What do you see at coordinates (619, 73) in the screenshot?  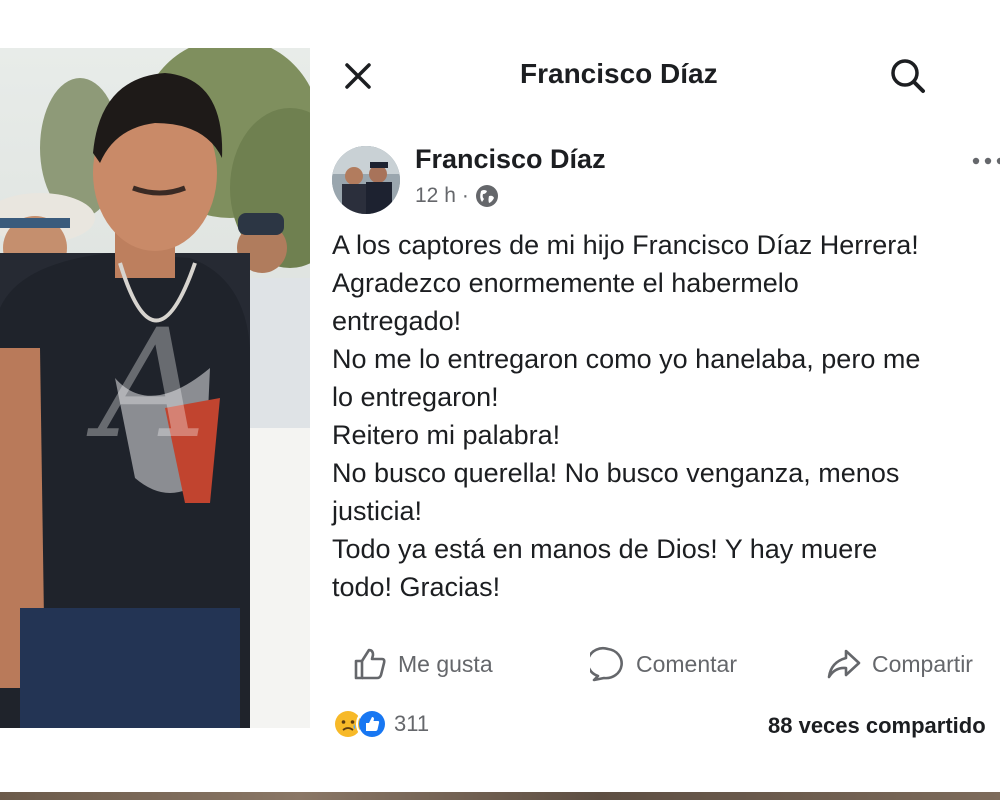 I see `page-title: Francisco Díaz` at bounding box center [619, 73].